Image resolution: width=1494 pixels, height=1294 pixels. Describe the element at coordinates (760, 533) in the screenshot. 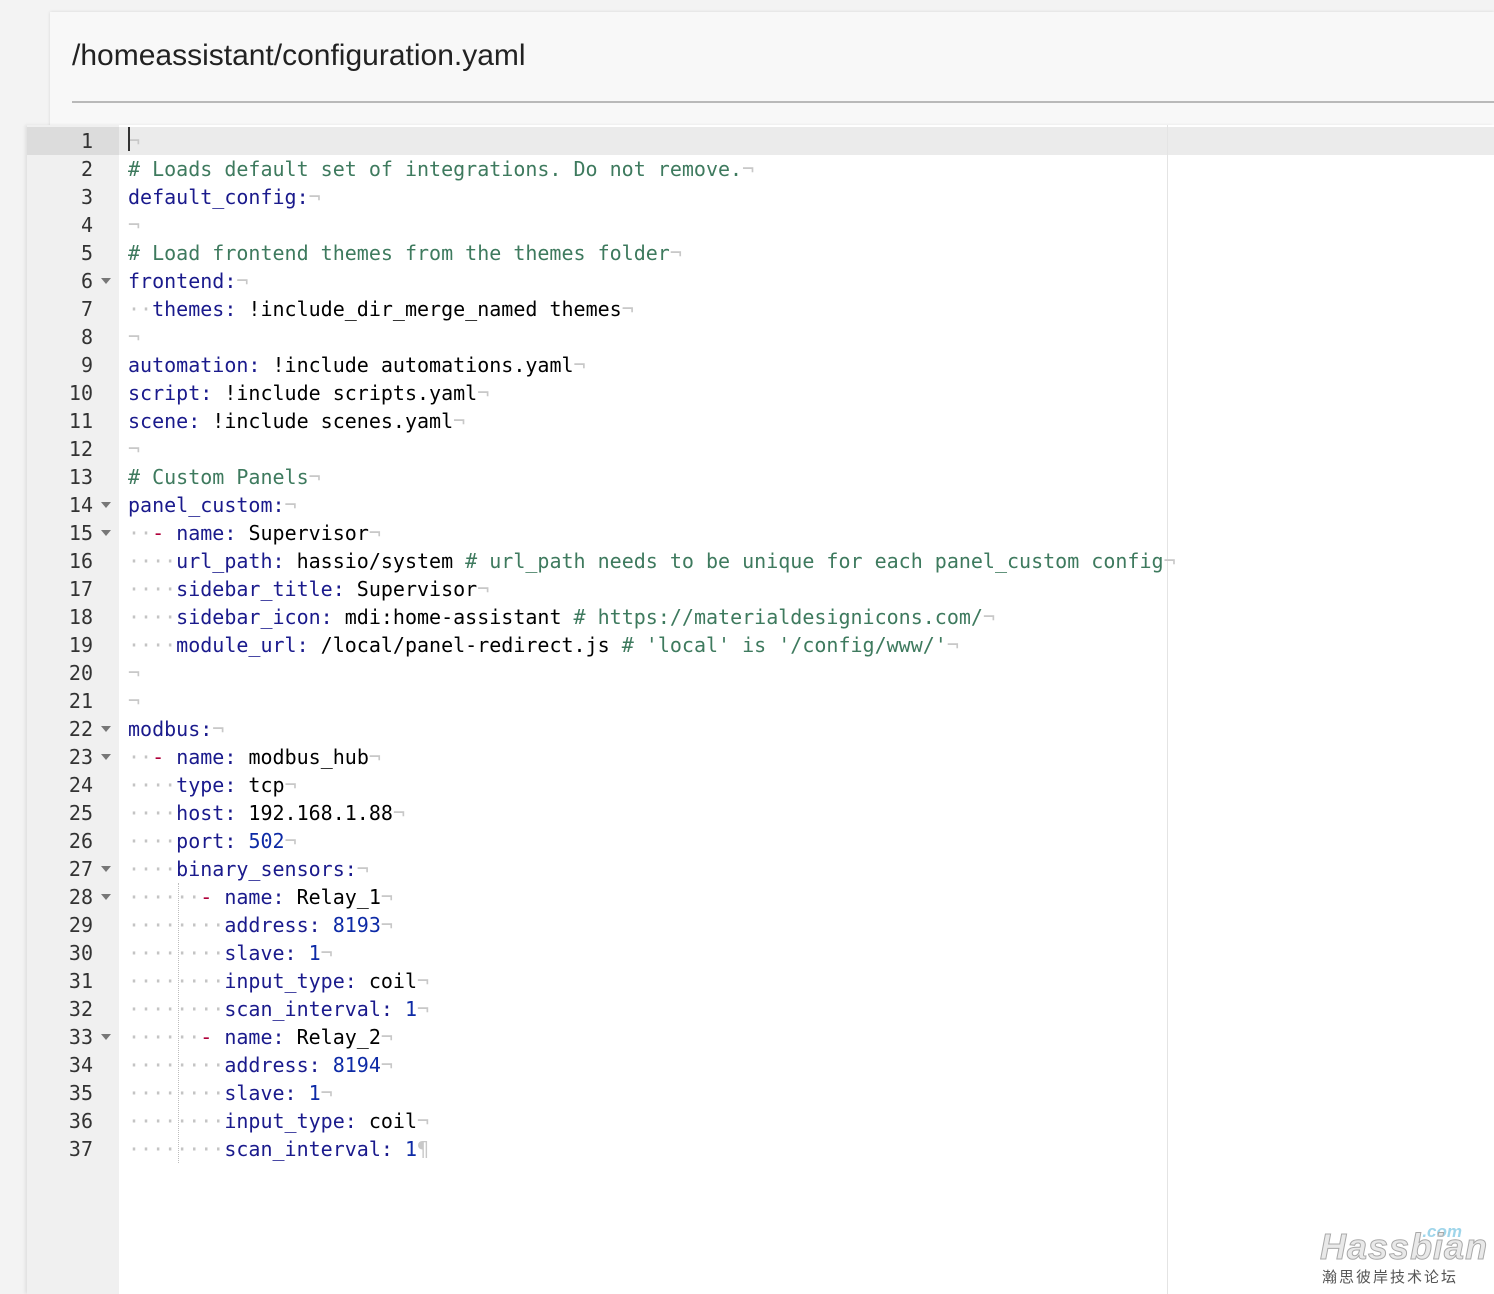

I see `code-line: 15 ··- name: Supervisor¬` at that location.